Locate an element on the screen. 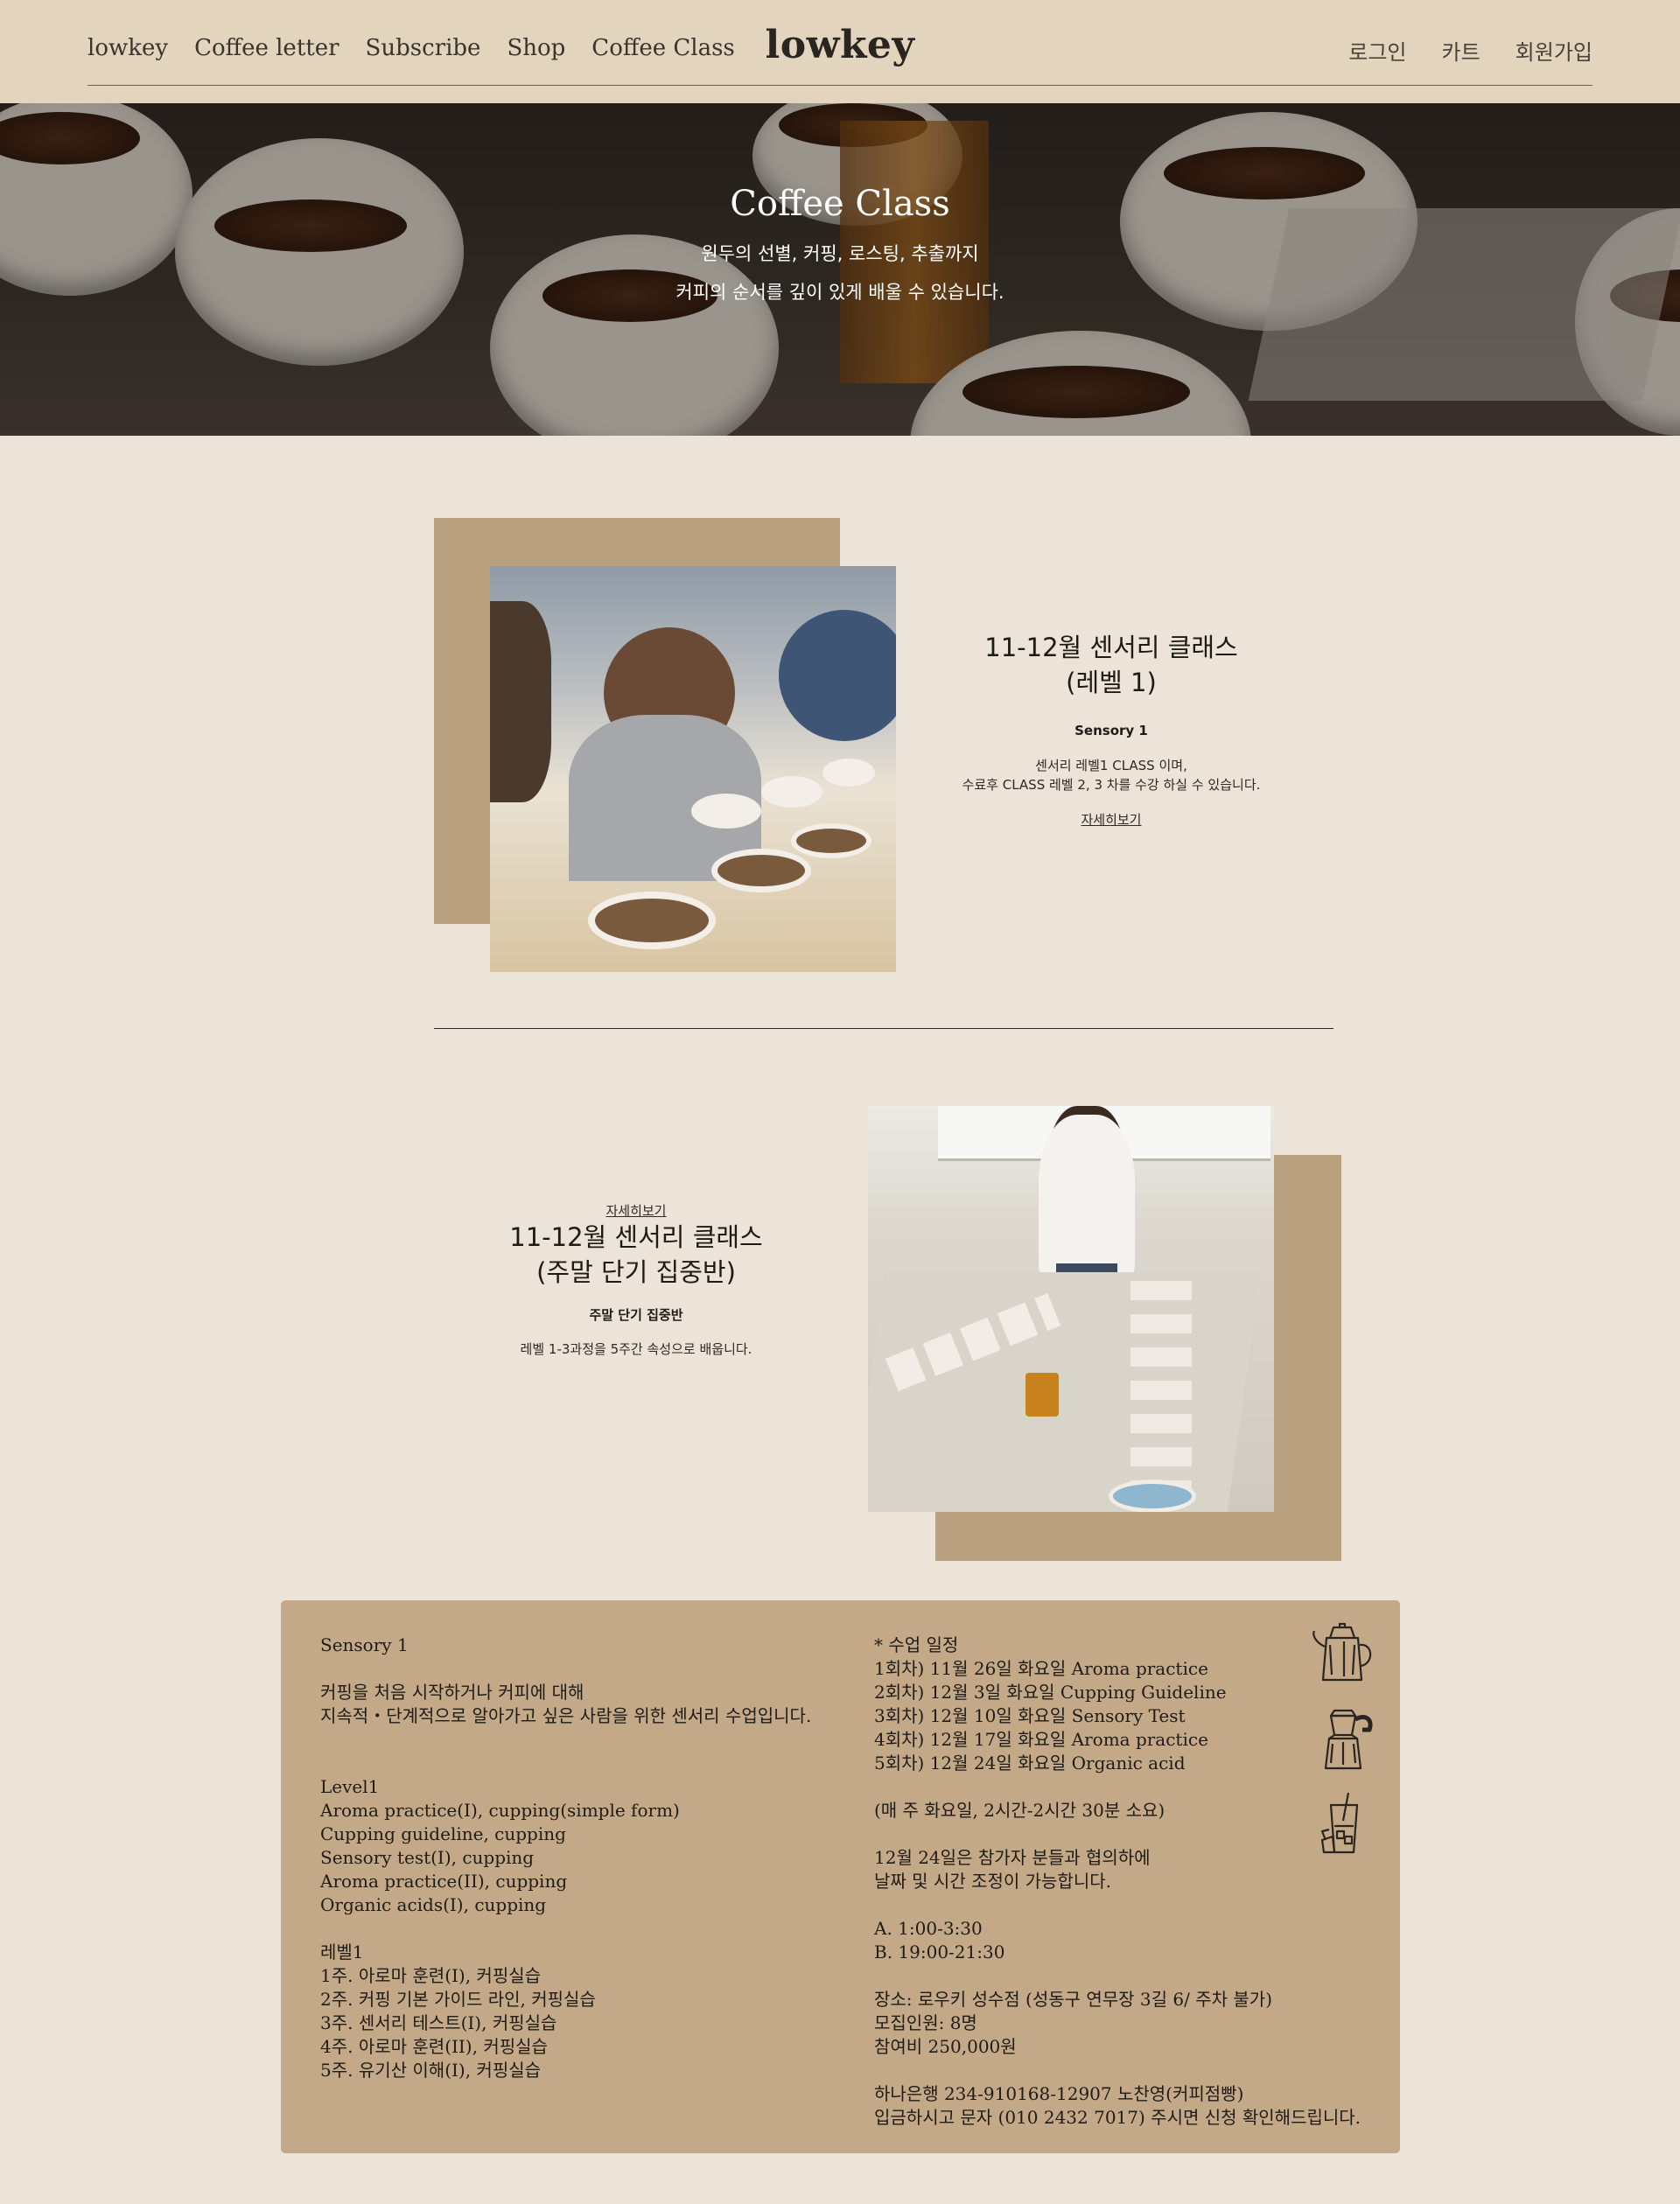  class1-title-2: (레벨 1) is located at coordinates (1111, 682).